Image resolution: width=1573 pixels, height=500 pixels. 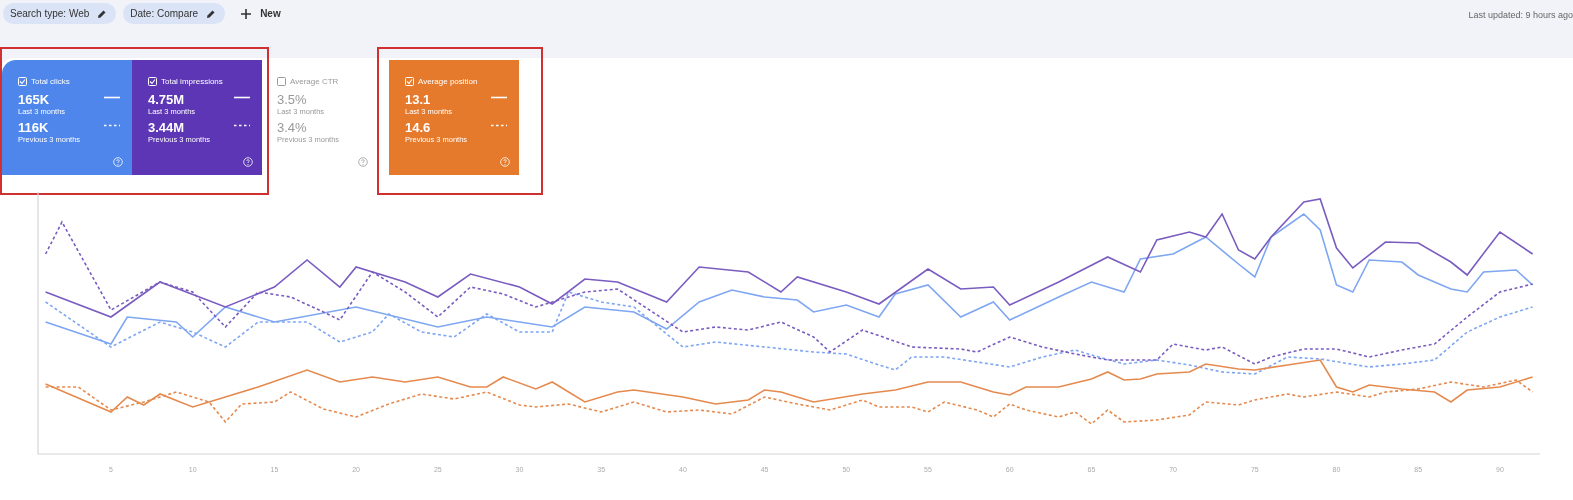 I want to click on plus-icon, so click(x=246, y=13).